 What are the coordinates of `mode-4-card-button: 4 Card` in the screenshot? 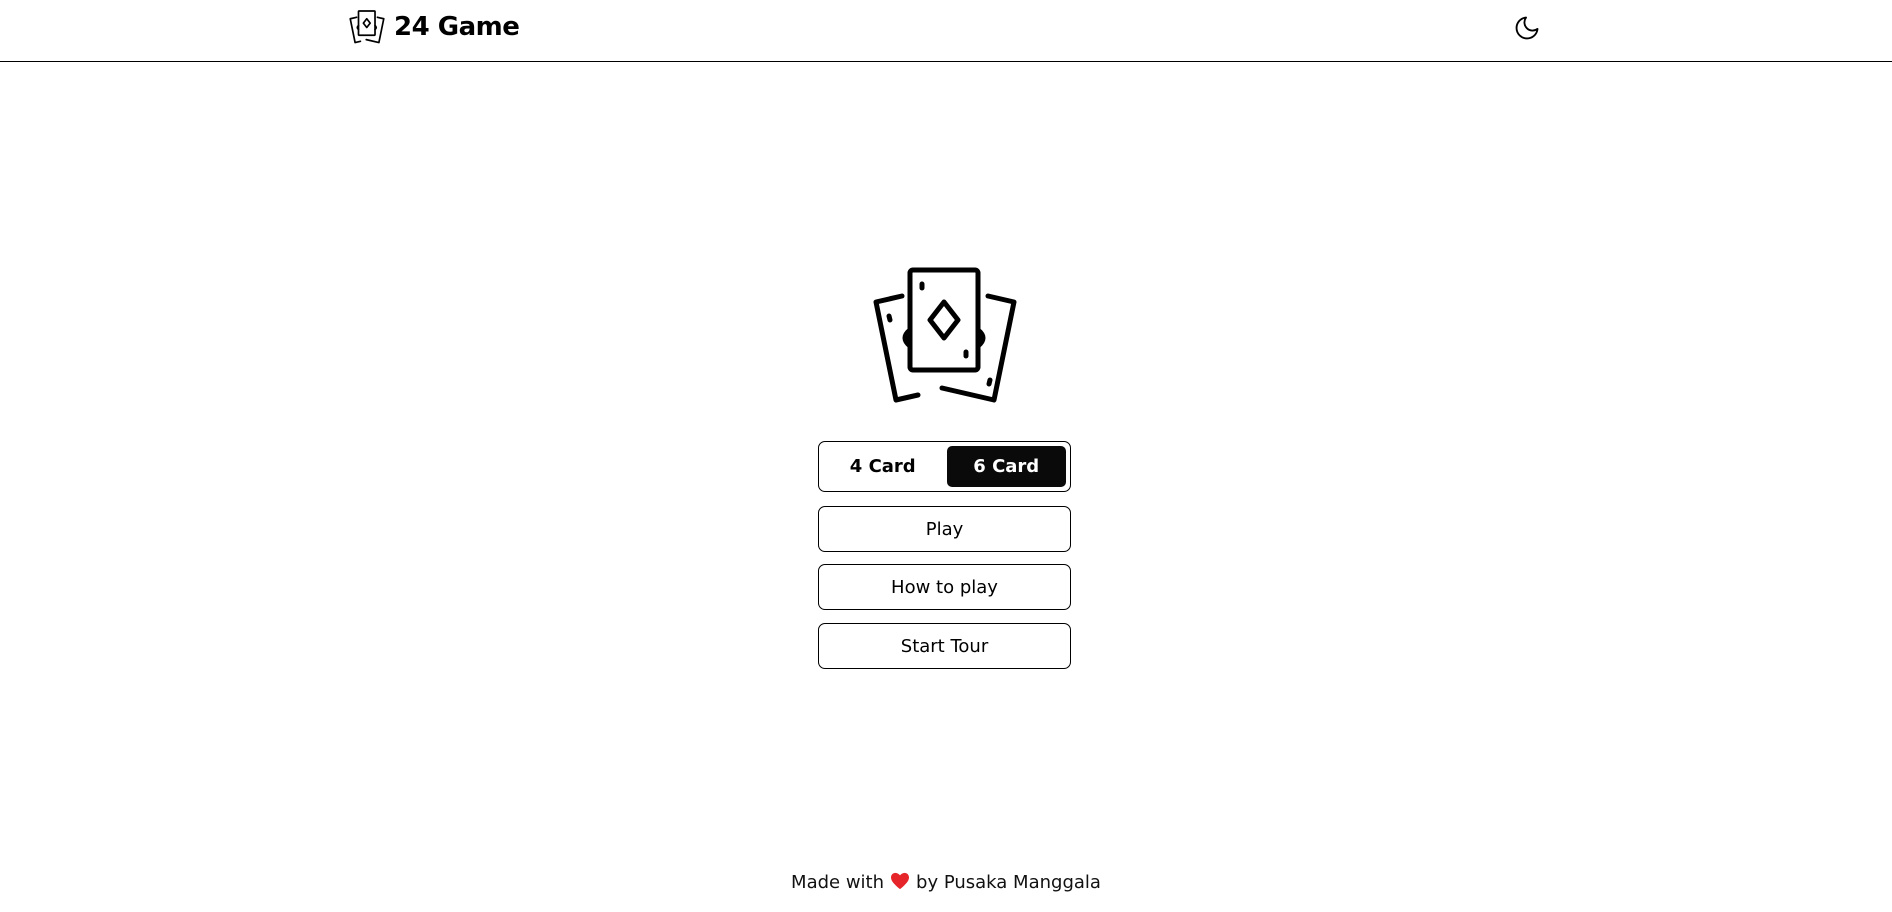 It's located at (883, 466).